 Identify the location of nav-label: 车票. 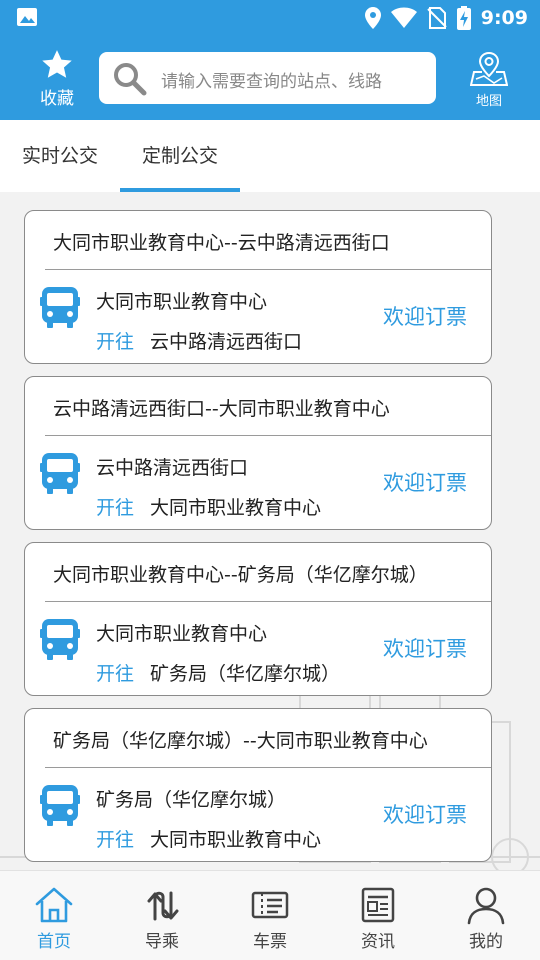
(270, 942).